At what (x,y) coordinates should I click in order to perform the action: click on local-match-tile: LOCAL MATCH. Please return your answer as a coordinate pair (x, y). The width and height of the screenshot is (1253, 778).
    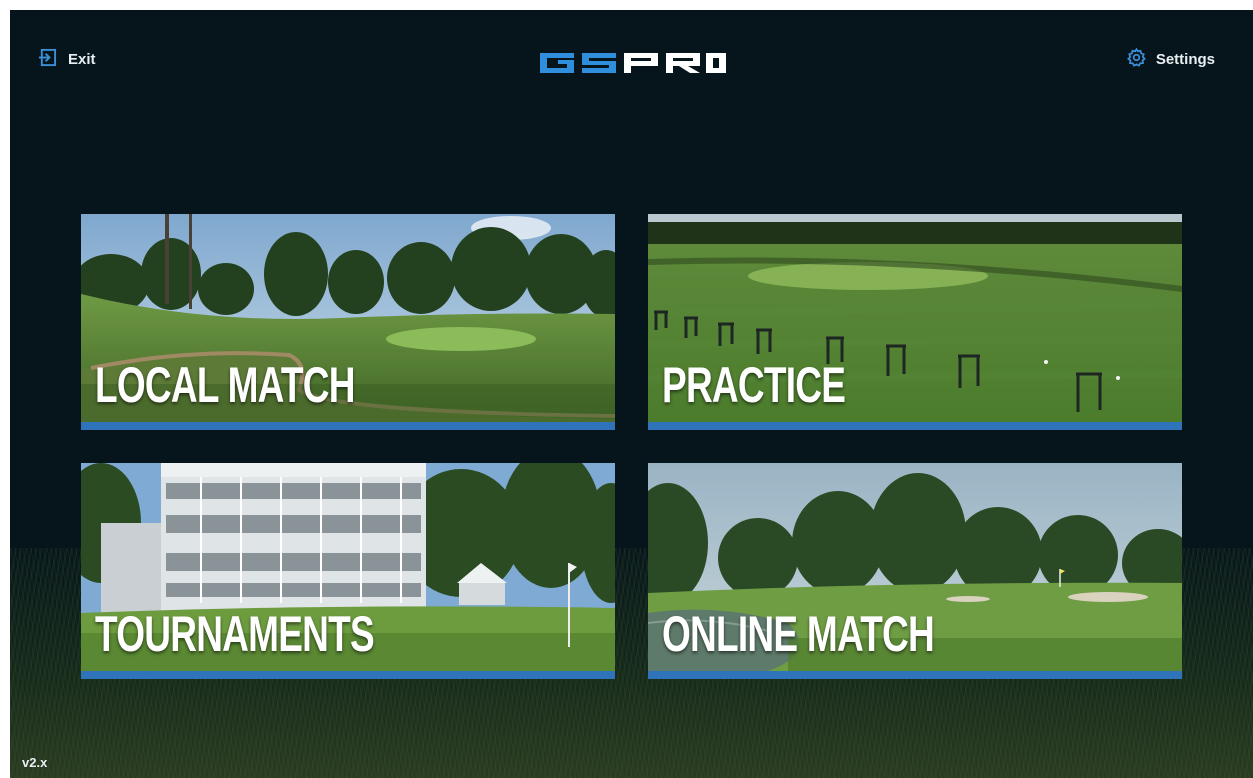
    Looking at the image, I should click on (348, 322).